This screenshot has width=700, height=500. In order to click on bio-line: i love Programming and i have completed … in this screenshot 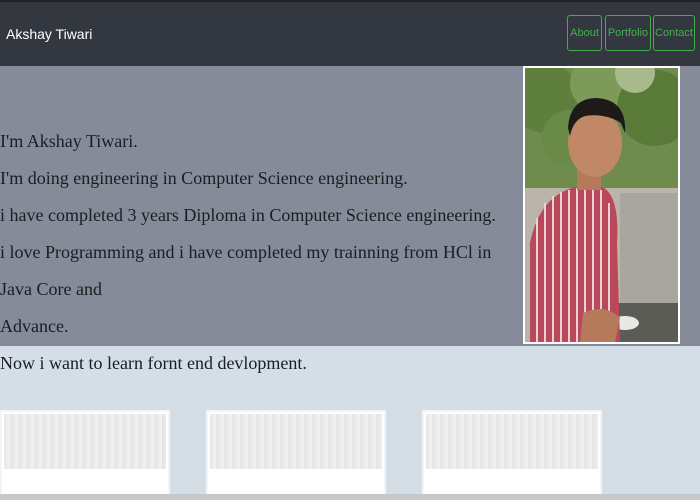, I will do `click(246, 270)`.